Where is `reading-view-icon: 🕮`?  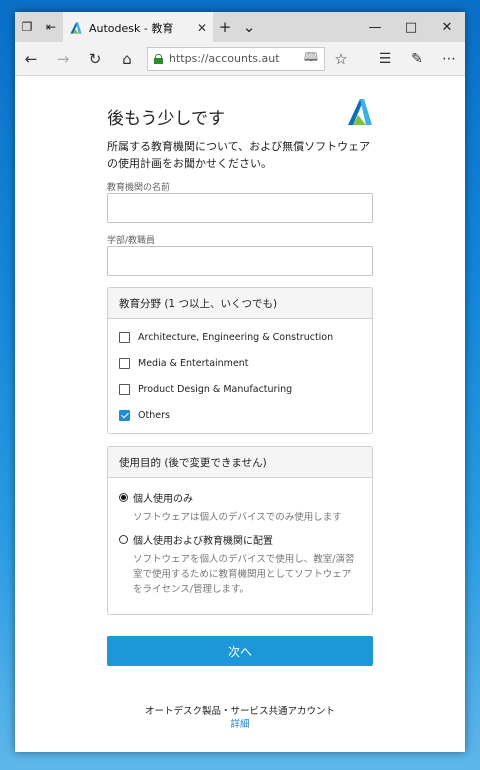
reading-view-icon: 🕮 is located at coordinates (311, 58).